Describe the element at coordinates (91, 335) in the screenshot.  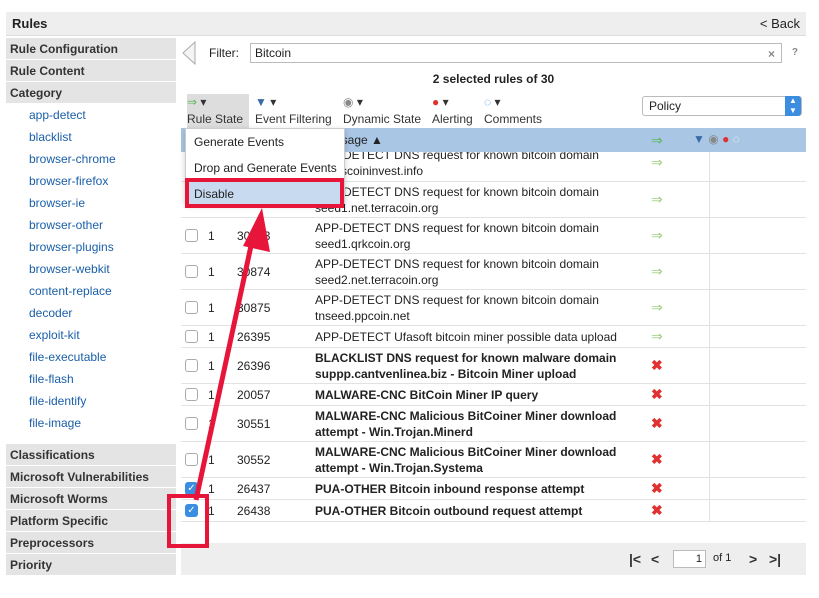
I see `category-item-exploit-kit: exploit-kit` at that location.